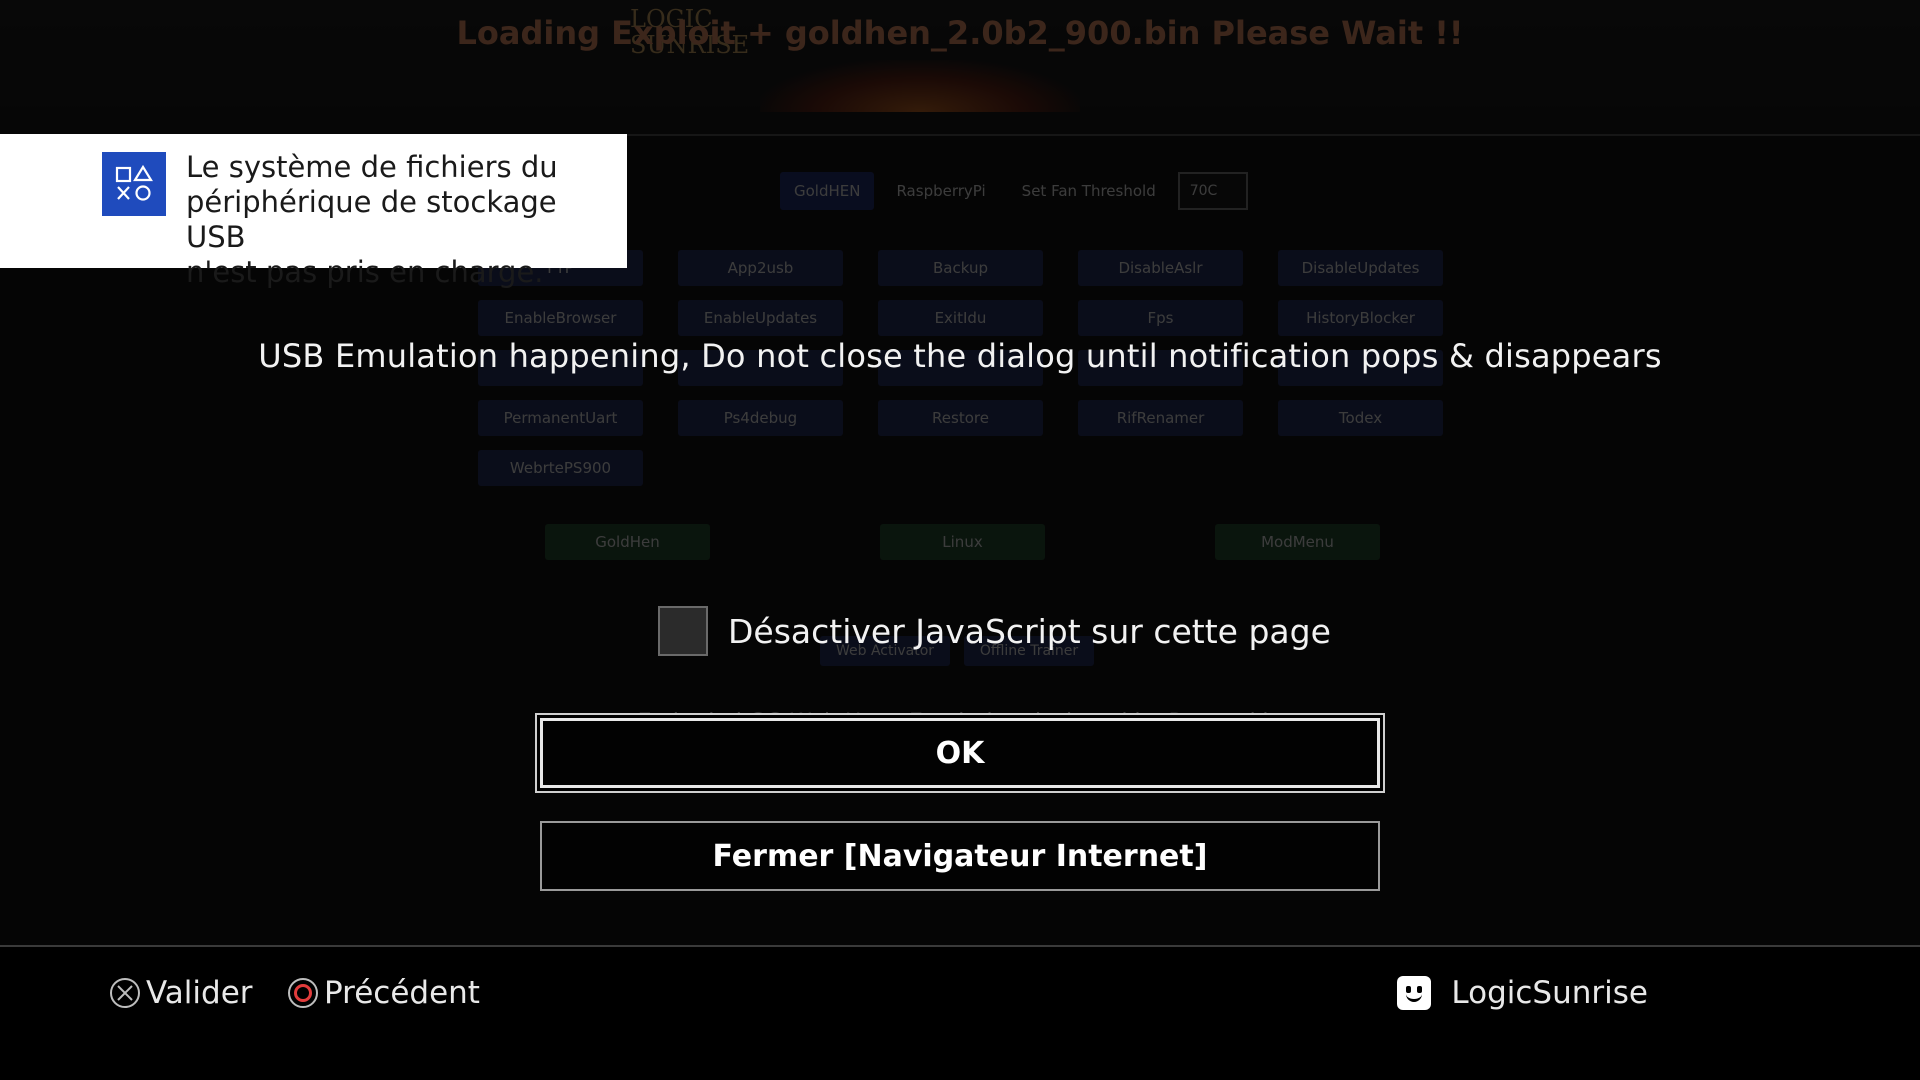 The image size is (1920, 1080). What do you see at coordinates (1089, 191) in the screenshot?
I see `tab-set-fan-threshold: Set Fan Threshold` at bounding box center [1089, 191].